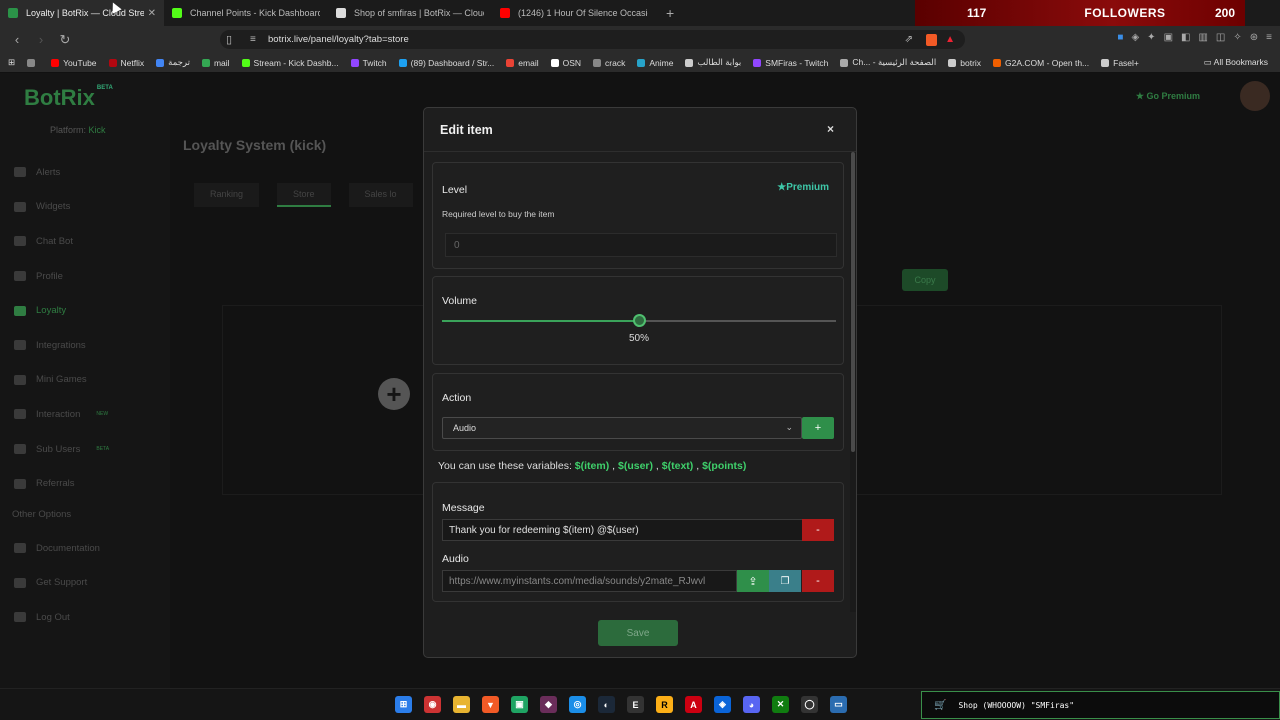  I want to click on brave-shield-icon, so click(931, 39).